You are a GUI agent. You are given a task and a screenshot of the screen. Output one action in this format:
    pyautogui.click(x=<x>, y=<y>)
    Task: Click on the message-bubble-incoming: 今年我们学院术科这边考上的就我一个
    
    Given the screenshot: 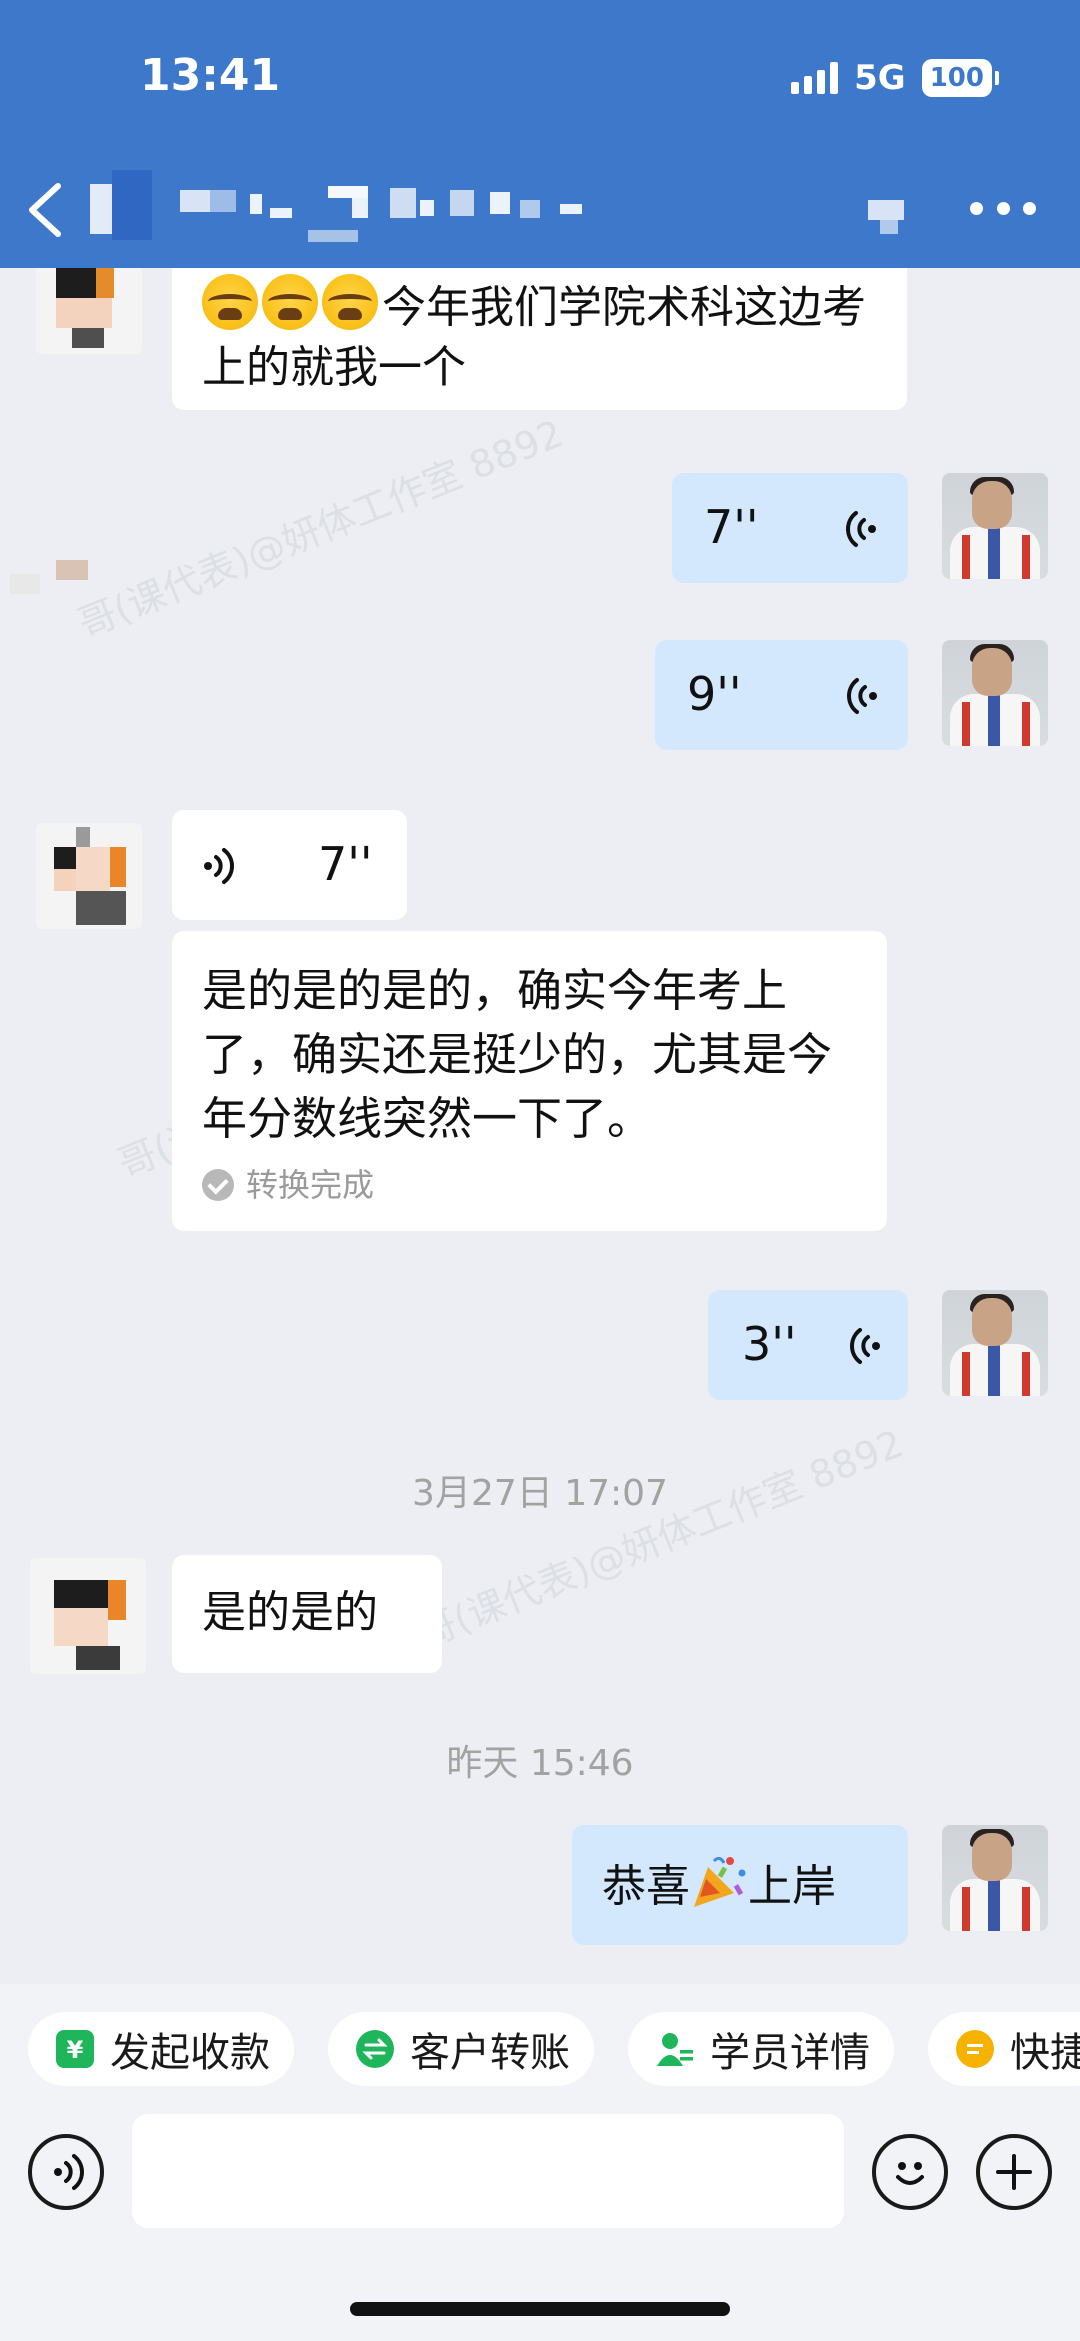 What is the action you would take?
    pyautogui.click(x=539, y=339)
    